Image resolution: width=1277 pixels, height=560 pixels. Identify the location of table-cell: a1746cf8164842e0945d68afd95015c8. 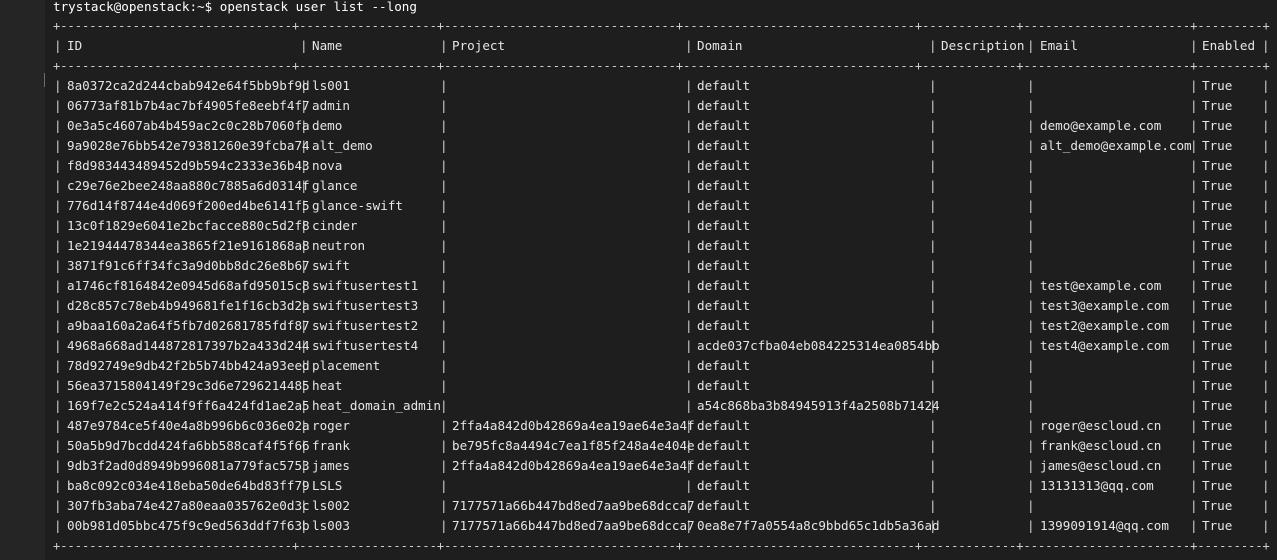
(188, 285).